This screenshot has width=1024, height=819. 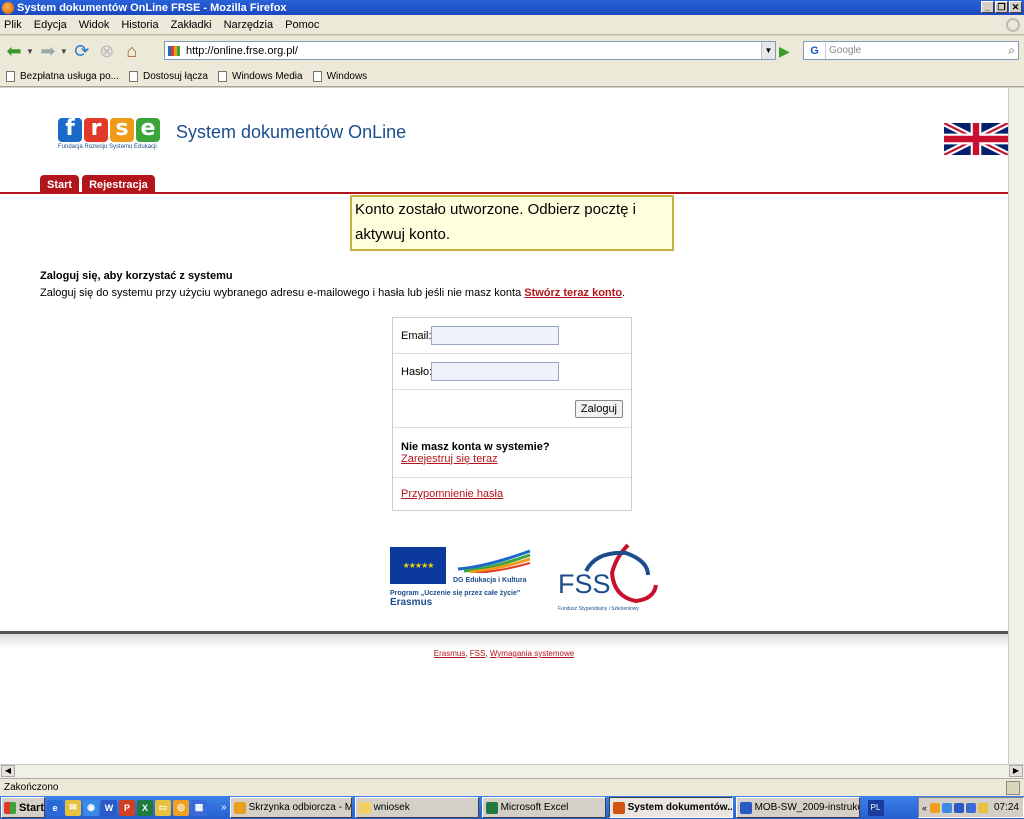 I want to click on close-button: ✕, so click(x=1015, y=7).